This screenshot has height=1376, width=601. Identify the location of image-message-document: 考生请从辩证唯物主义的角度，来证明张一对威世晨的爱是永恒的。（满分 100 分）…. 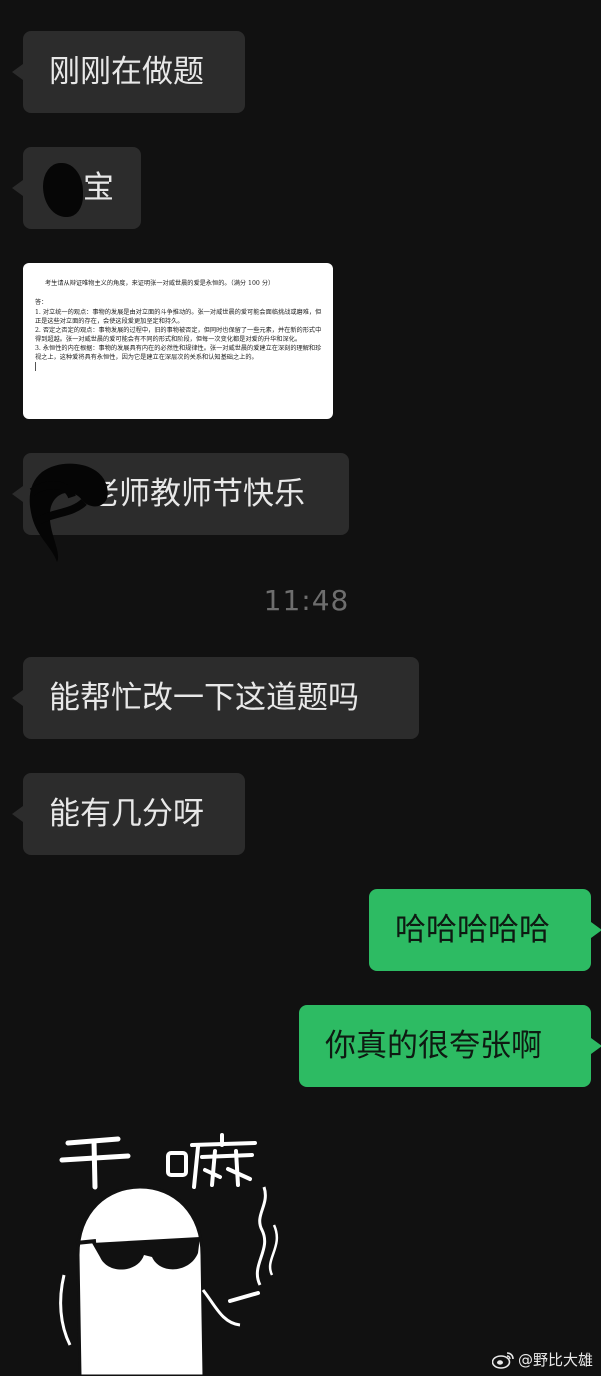
(178, 341).